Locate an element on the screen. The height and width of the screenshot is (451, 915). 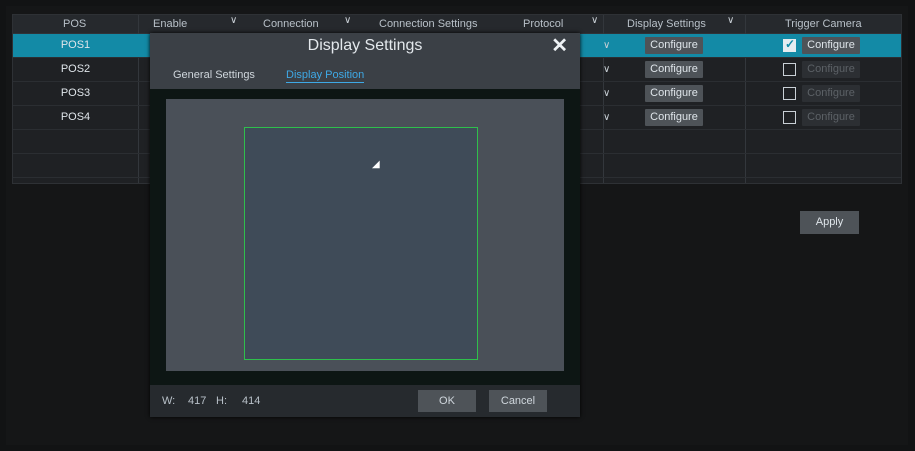
tab-general-settings: General Settings is located at coordinates (214, 75).